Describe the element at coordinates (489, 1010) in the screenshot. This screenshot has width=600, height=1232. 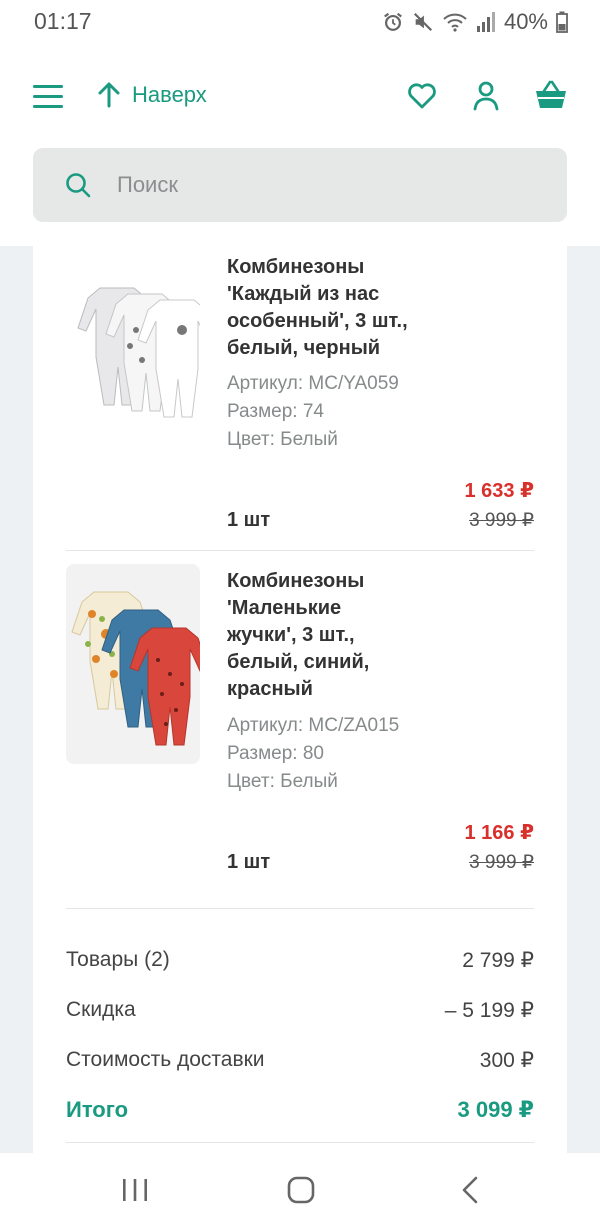
I see `summary-discount-value: – 5 199 ₽` at that location.